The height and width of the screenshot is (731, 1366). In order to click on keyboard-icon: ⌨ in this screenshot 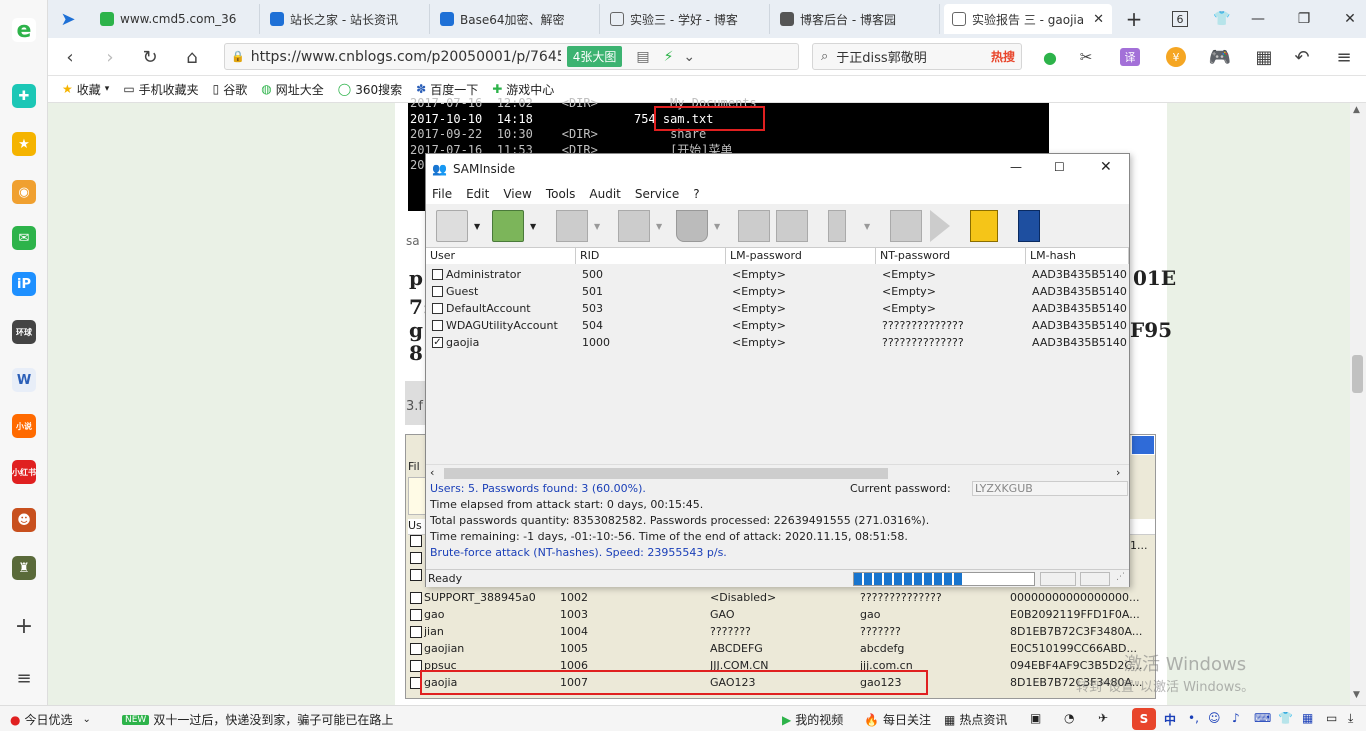, I will do `click(1262, 718)`.